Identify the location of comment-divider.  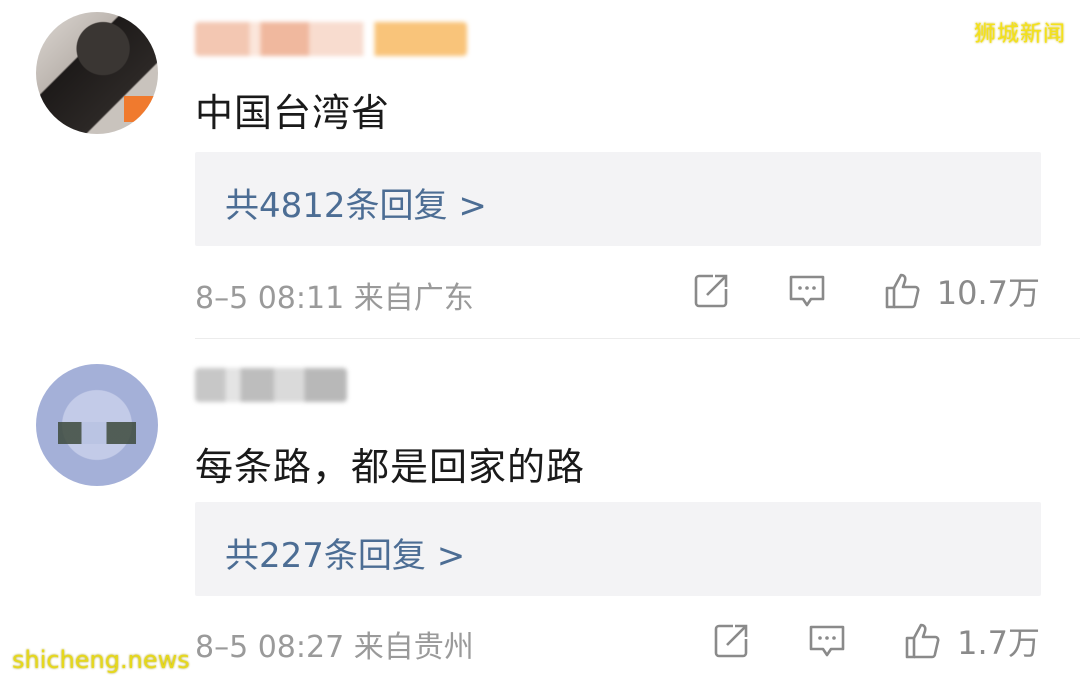
(637, 338).